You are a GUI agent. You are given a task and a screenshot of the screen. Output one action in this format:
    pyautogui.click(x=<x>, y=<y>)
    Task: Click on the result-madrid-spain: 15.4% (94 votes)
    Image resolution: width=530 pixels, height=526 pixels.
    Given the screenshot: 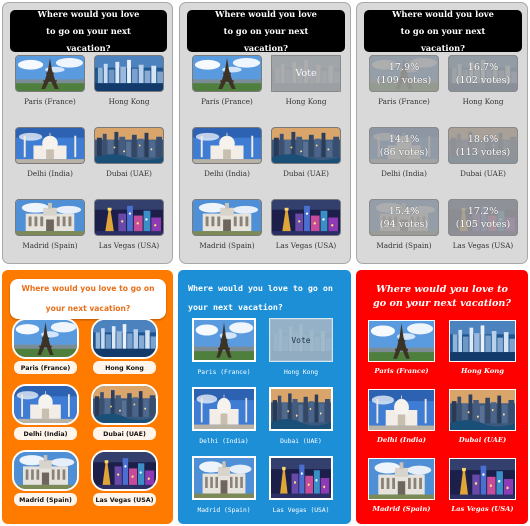 What is the action you would take?
    pyautogui.click(x=404, y=217)
    